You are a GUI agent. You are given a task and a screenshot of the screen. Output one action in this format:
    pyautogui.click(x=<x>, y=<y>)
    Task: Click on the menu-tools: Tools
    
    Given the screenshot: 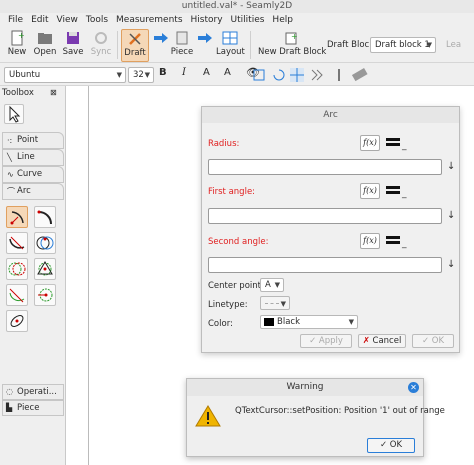 What is the action you would take?
    pyautogui.click(x=97, y=20)
    